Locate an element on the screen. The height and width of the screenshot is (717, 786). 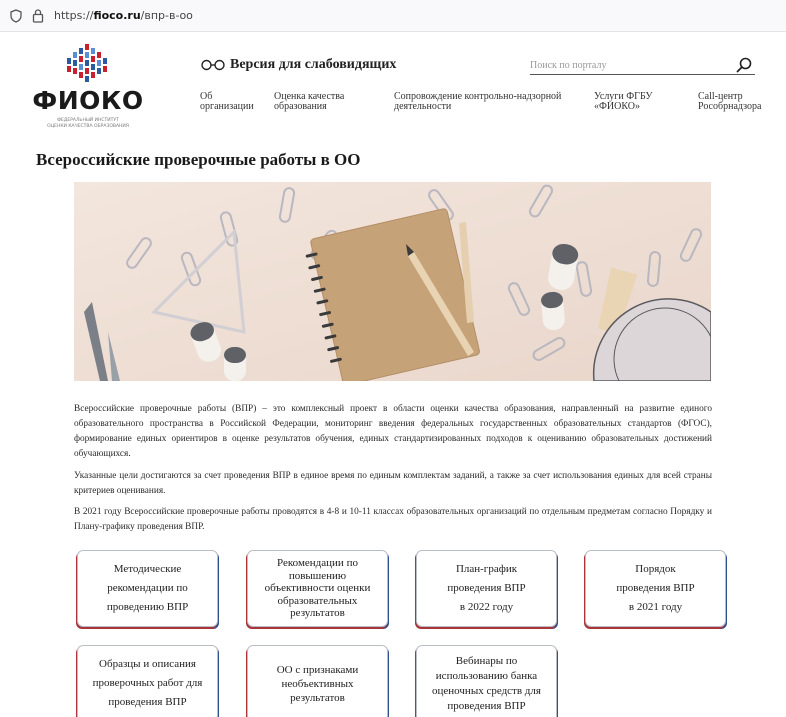
nav-label-line2: деятельности is located at coordinates (423, 106).